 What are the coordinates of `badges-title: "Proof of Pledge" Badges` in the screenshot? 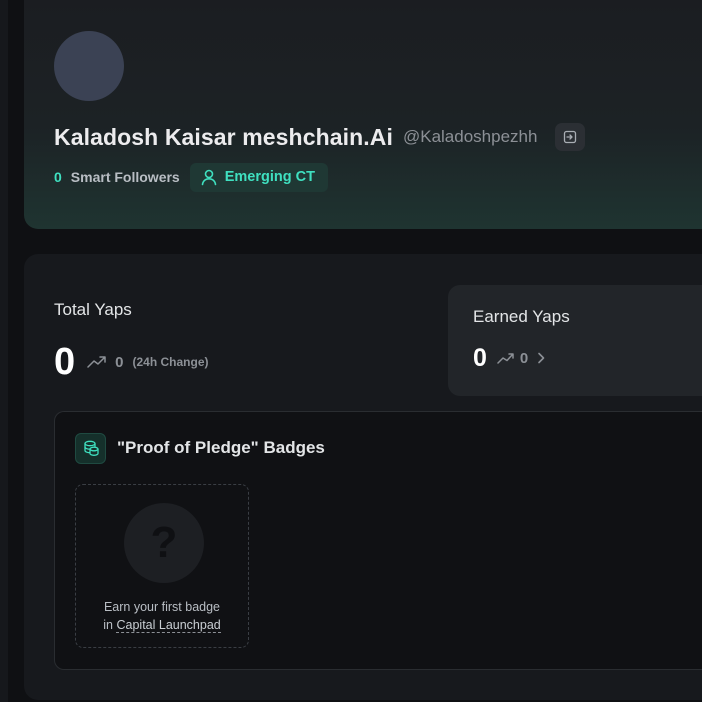 It's located at (221, 447).